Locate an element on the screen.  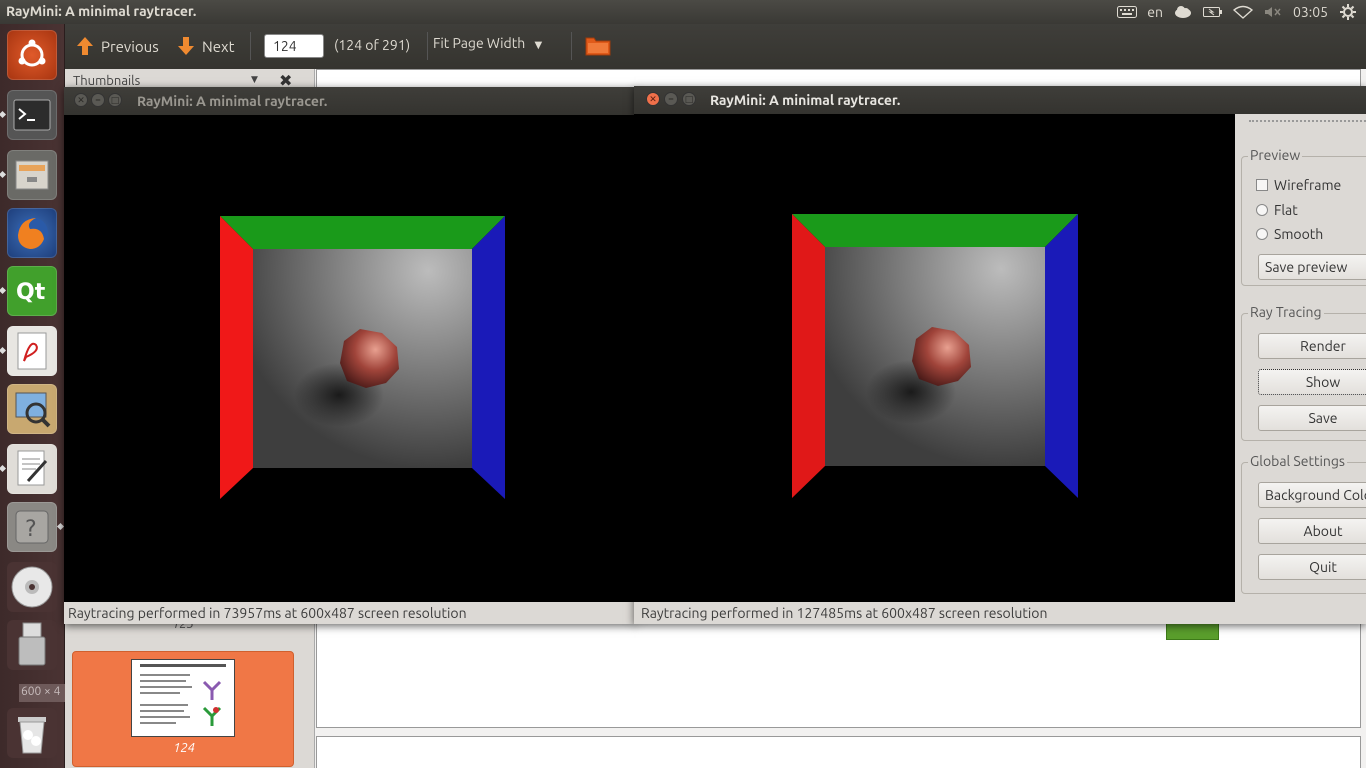
image-viewer-icon is located at coordinates (32, 409).